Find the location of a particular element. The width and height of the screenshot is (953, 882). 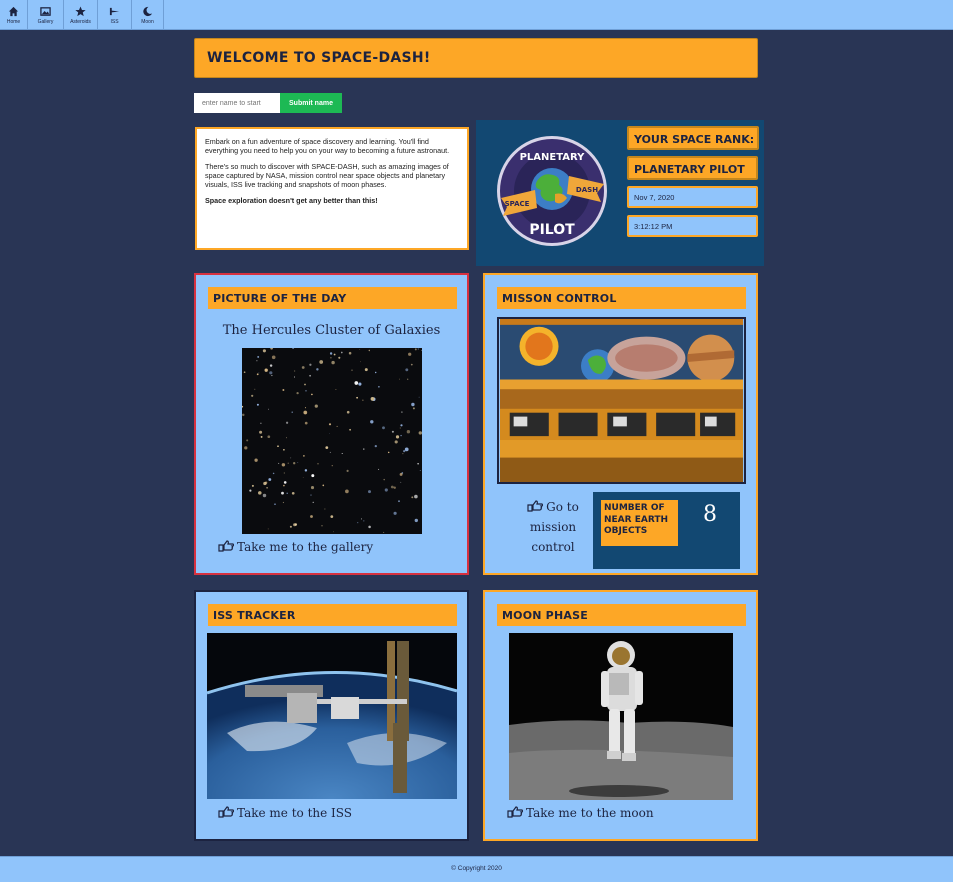

home-icon is located at coordinates (13, 10).